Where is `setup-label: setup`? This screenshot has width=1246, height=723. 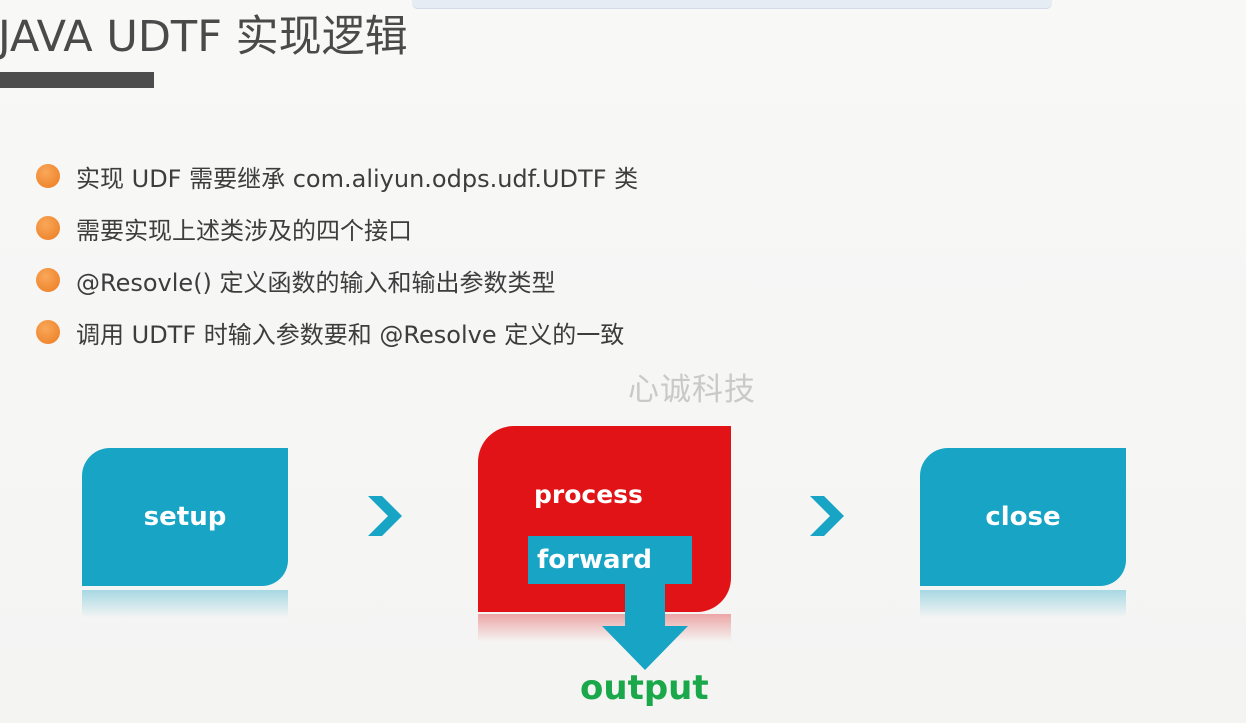 setup-label: setup is located at coordinates (185, 517).